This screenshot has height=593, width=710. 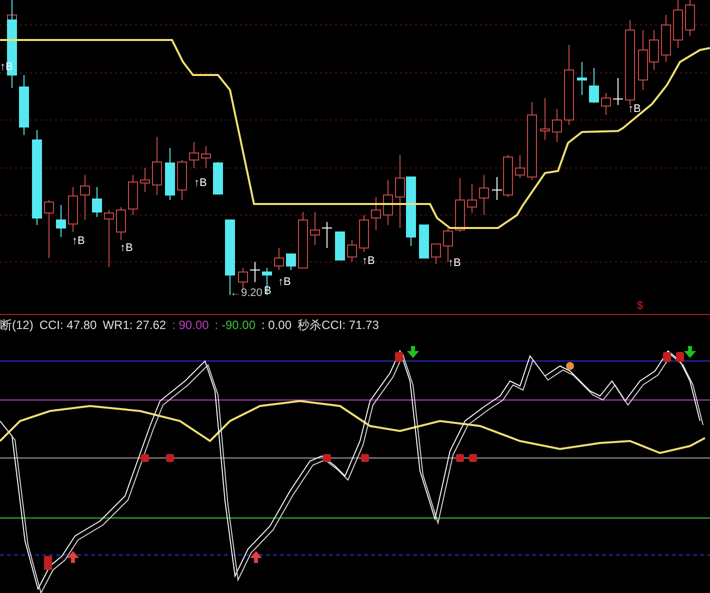 I want to click on indicator-reading: : 0.00, so click(x=277, y=325).